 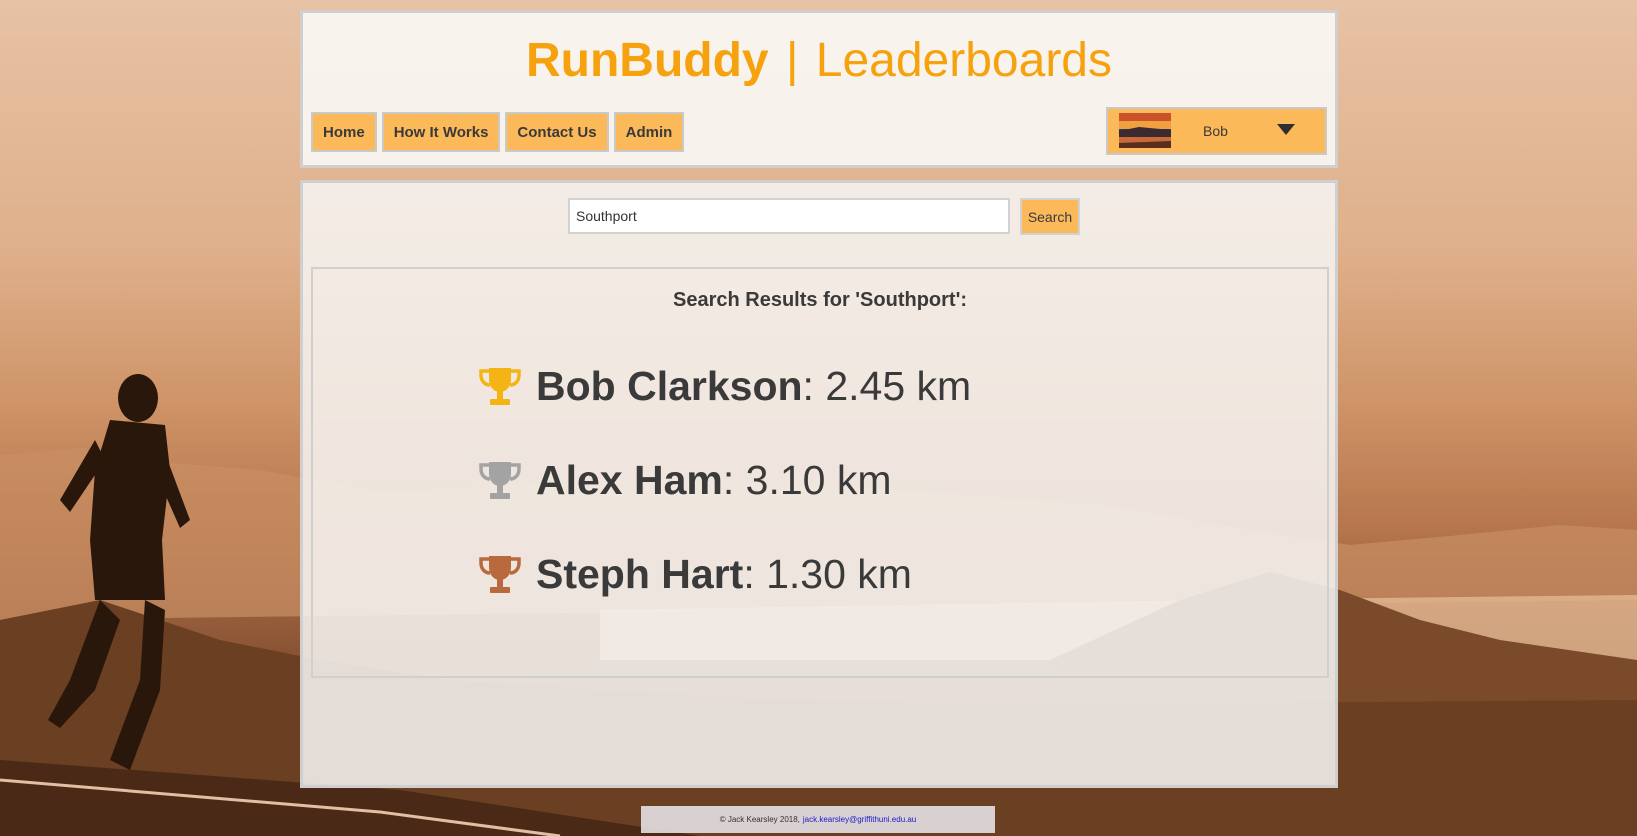 What do you see at coordinates (500, 574) in the screenshot?
I see `bronze-trophy-icon` at bounding box center [500, 574].